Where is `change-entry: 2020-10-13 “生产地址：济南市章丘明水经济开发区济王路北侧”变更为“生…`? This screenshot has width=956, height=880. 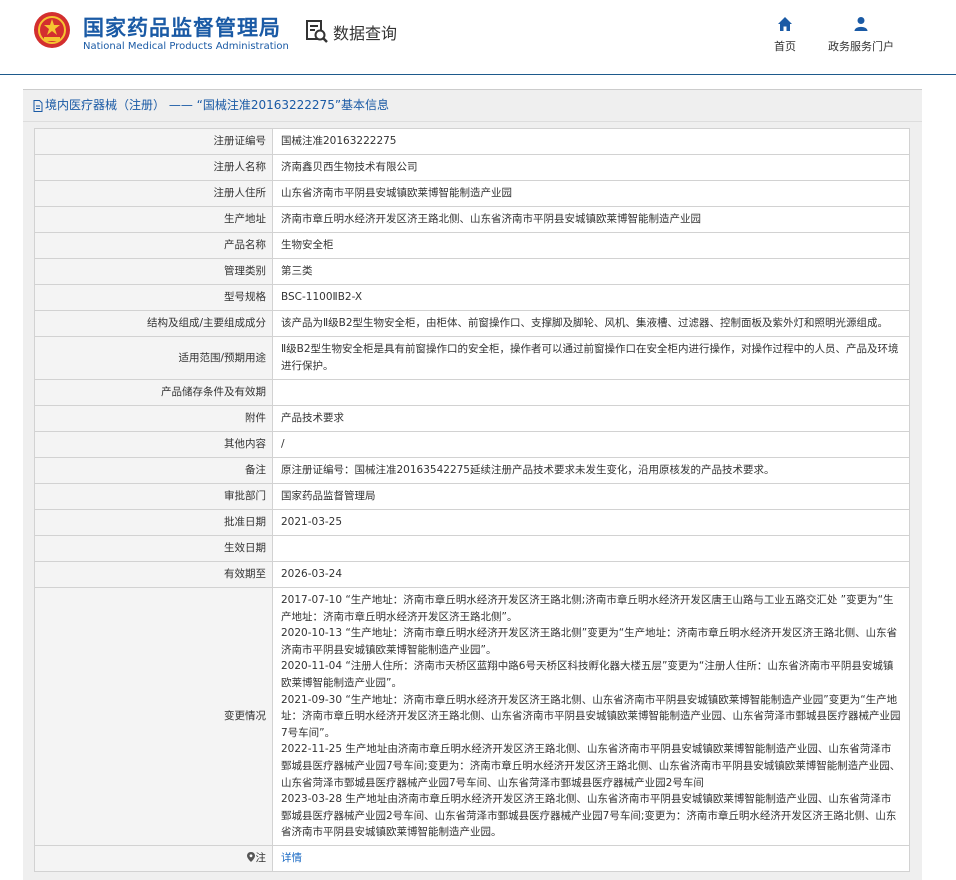
change-entry: 2020-10-13 “生产地址：济南市章丘明水经济开发区济王路北侧”变更为“生… is located at coordinates (589, 641).